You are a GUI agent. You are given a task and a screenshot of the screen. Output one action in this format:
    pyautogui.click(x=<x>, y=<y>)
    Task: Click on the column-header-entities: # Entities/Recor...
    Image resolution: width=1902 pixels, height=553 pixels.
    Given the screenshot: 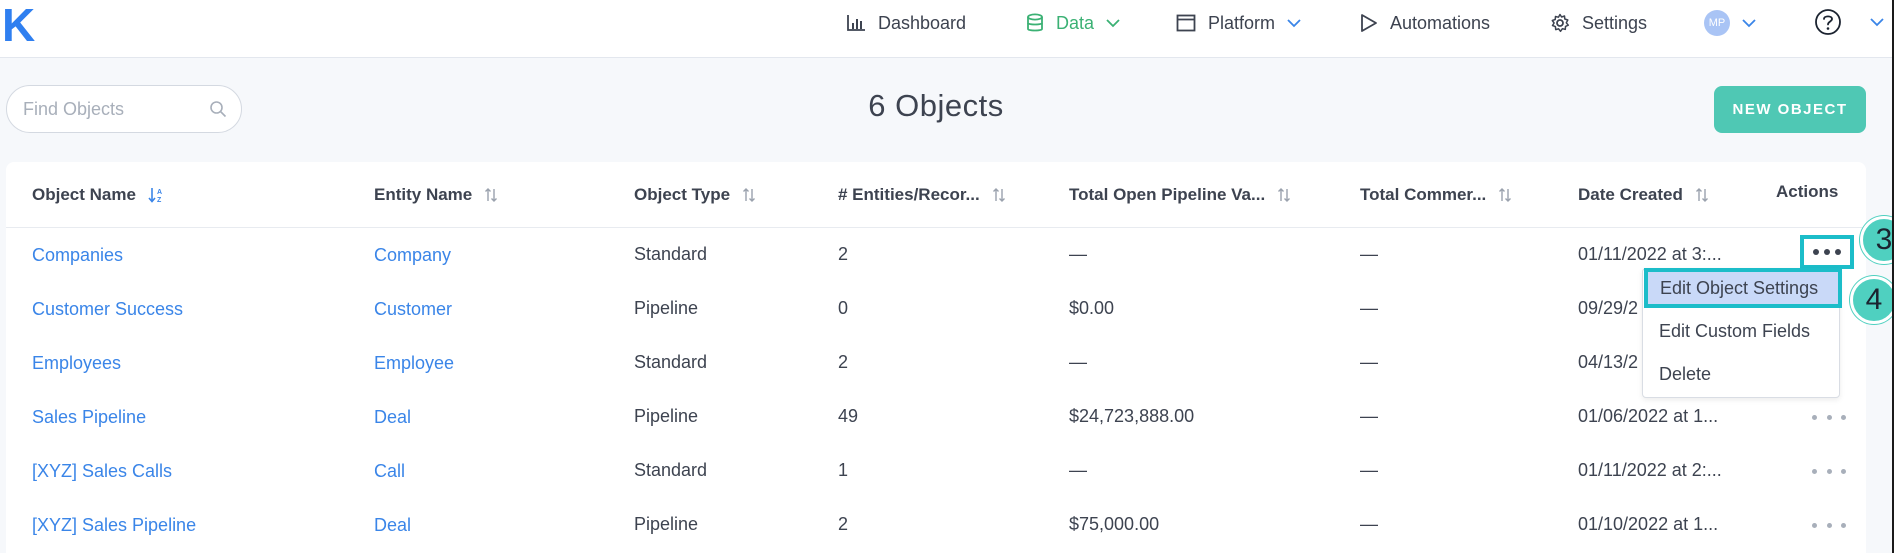 What is the action you would take?
    pyautogui.click(x=922, y=195)
    